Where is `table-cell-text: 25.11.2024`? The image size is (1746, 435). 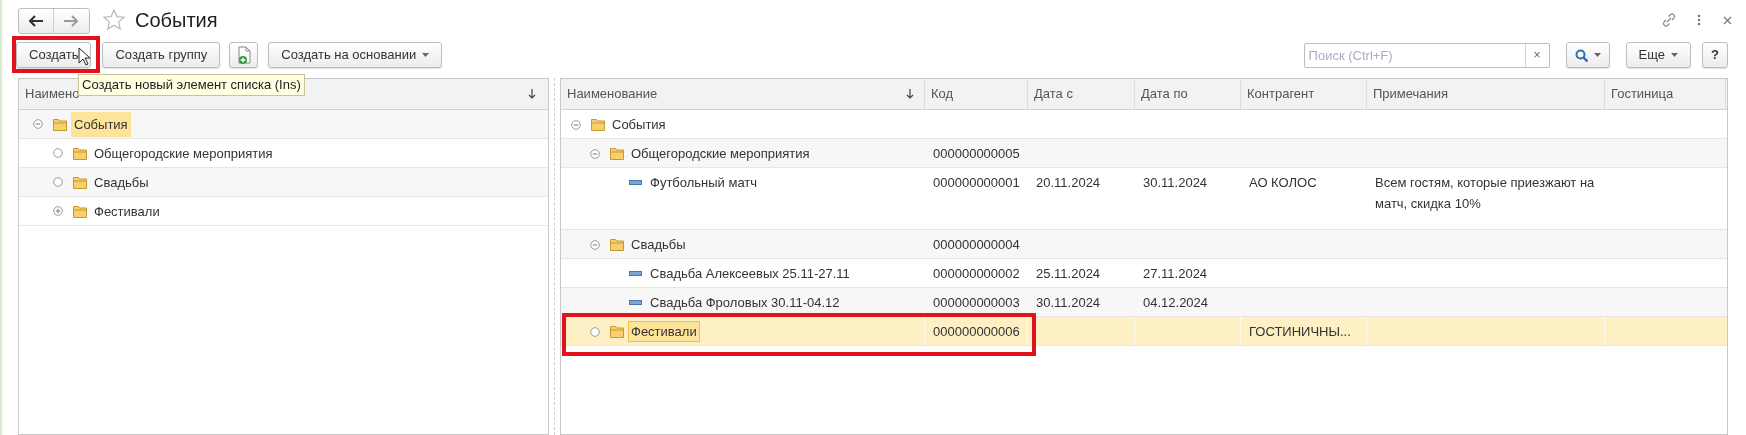
table-cell-text: 25.11.2024 is located at coordinates (1068, 274).